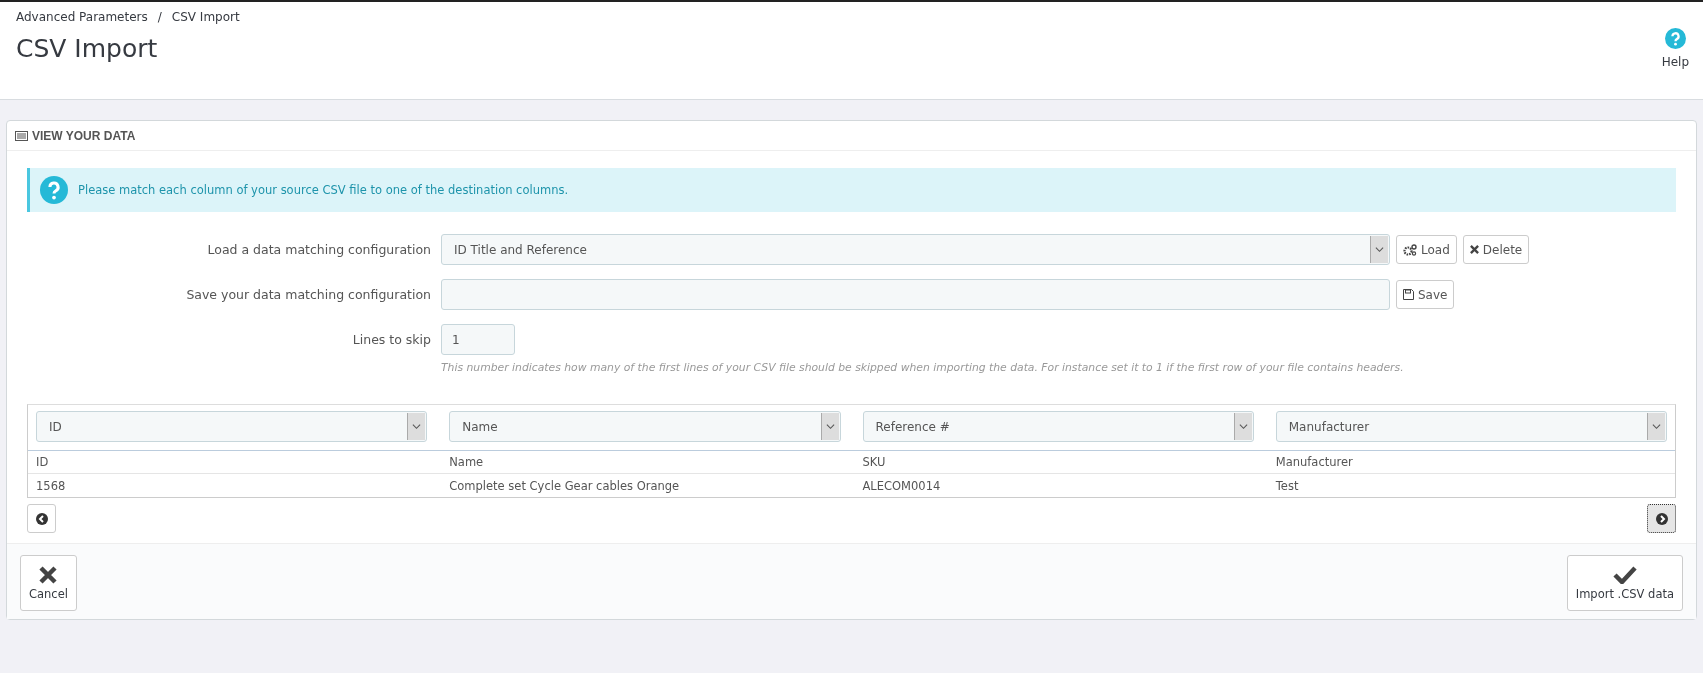 Image resolution: width=1703 pixels, height=673 pixels. What do you see at coordinates (318, 249) in the screenshot?
I see `field-label: Load a data matching configuration` at bounding box center [318, 249].